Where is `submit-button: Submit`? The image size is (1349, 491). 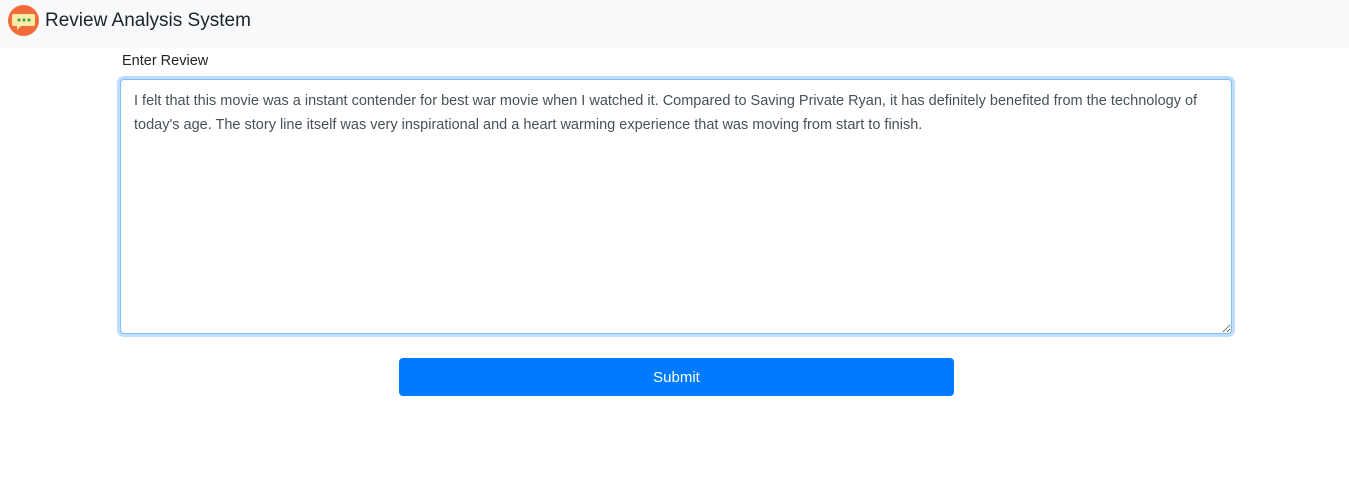 submit-button: Submit is located at coordinates (676, 377).